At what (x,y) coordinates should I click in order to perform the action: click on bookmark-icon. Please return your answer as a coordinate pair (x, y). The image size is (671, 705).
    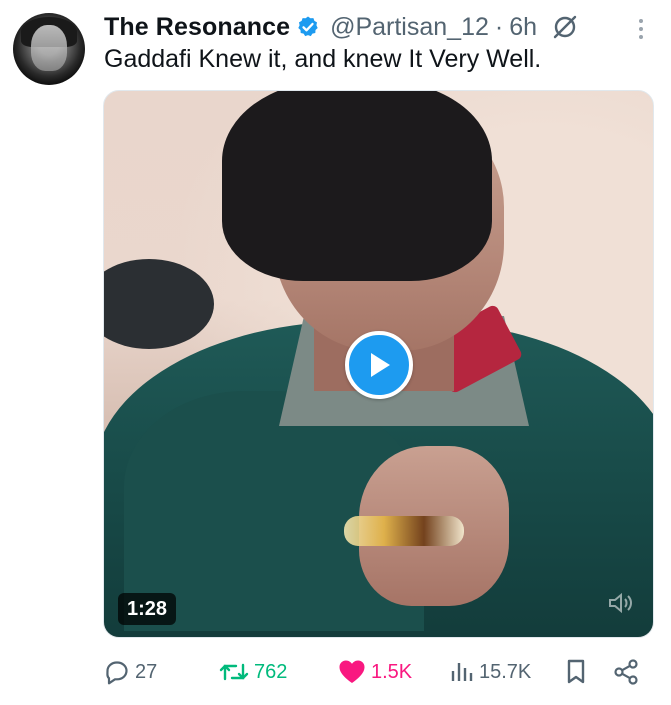
    Looking at the image, I should click on (576, 671).